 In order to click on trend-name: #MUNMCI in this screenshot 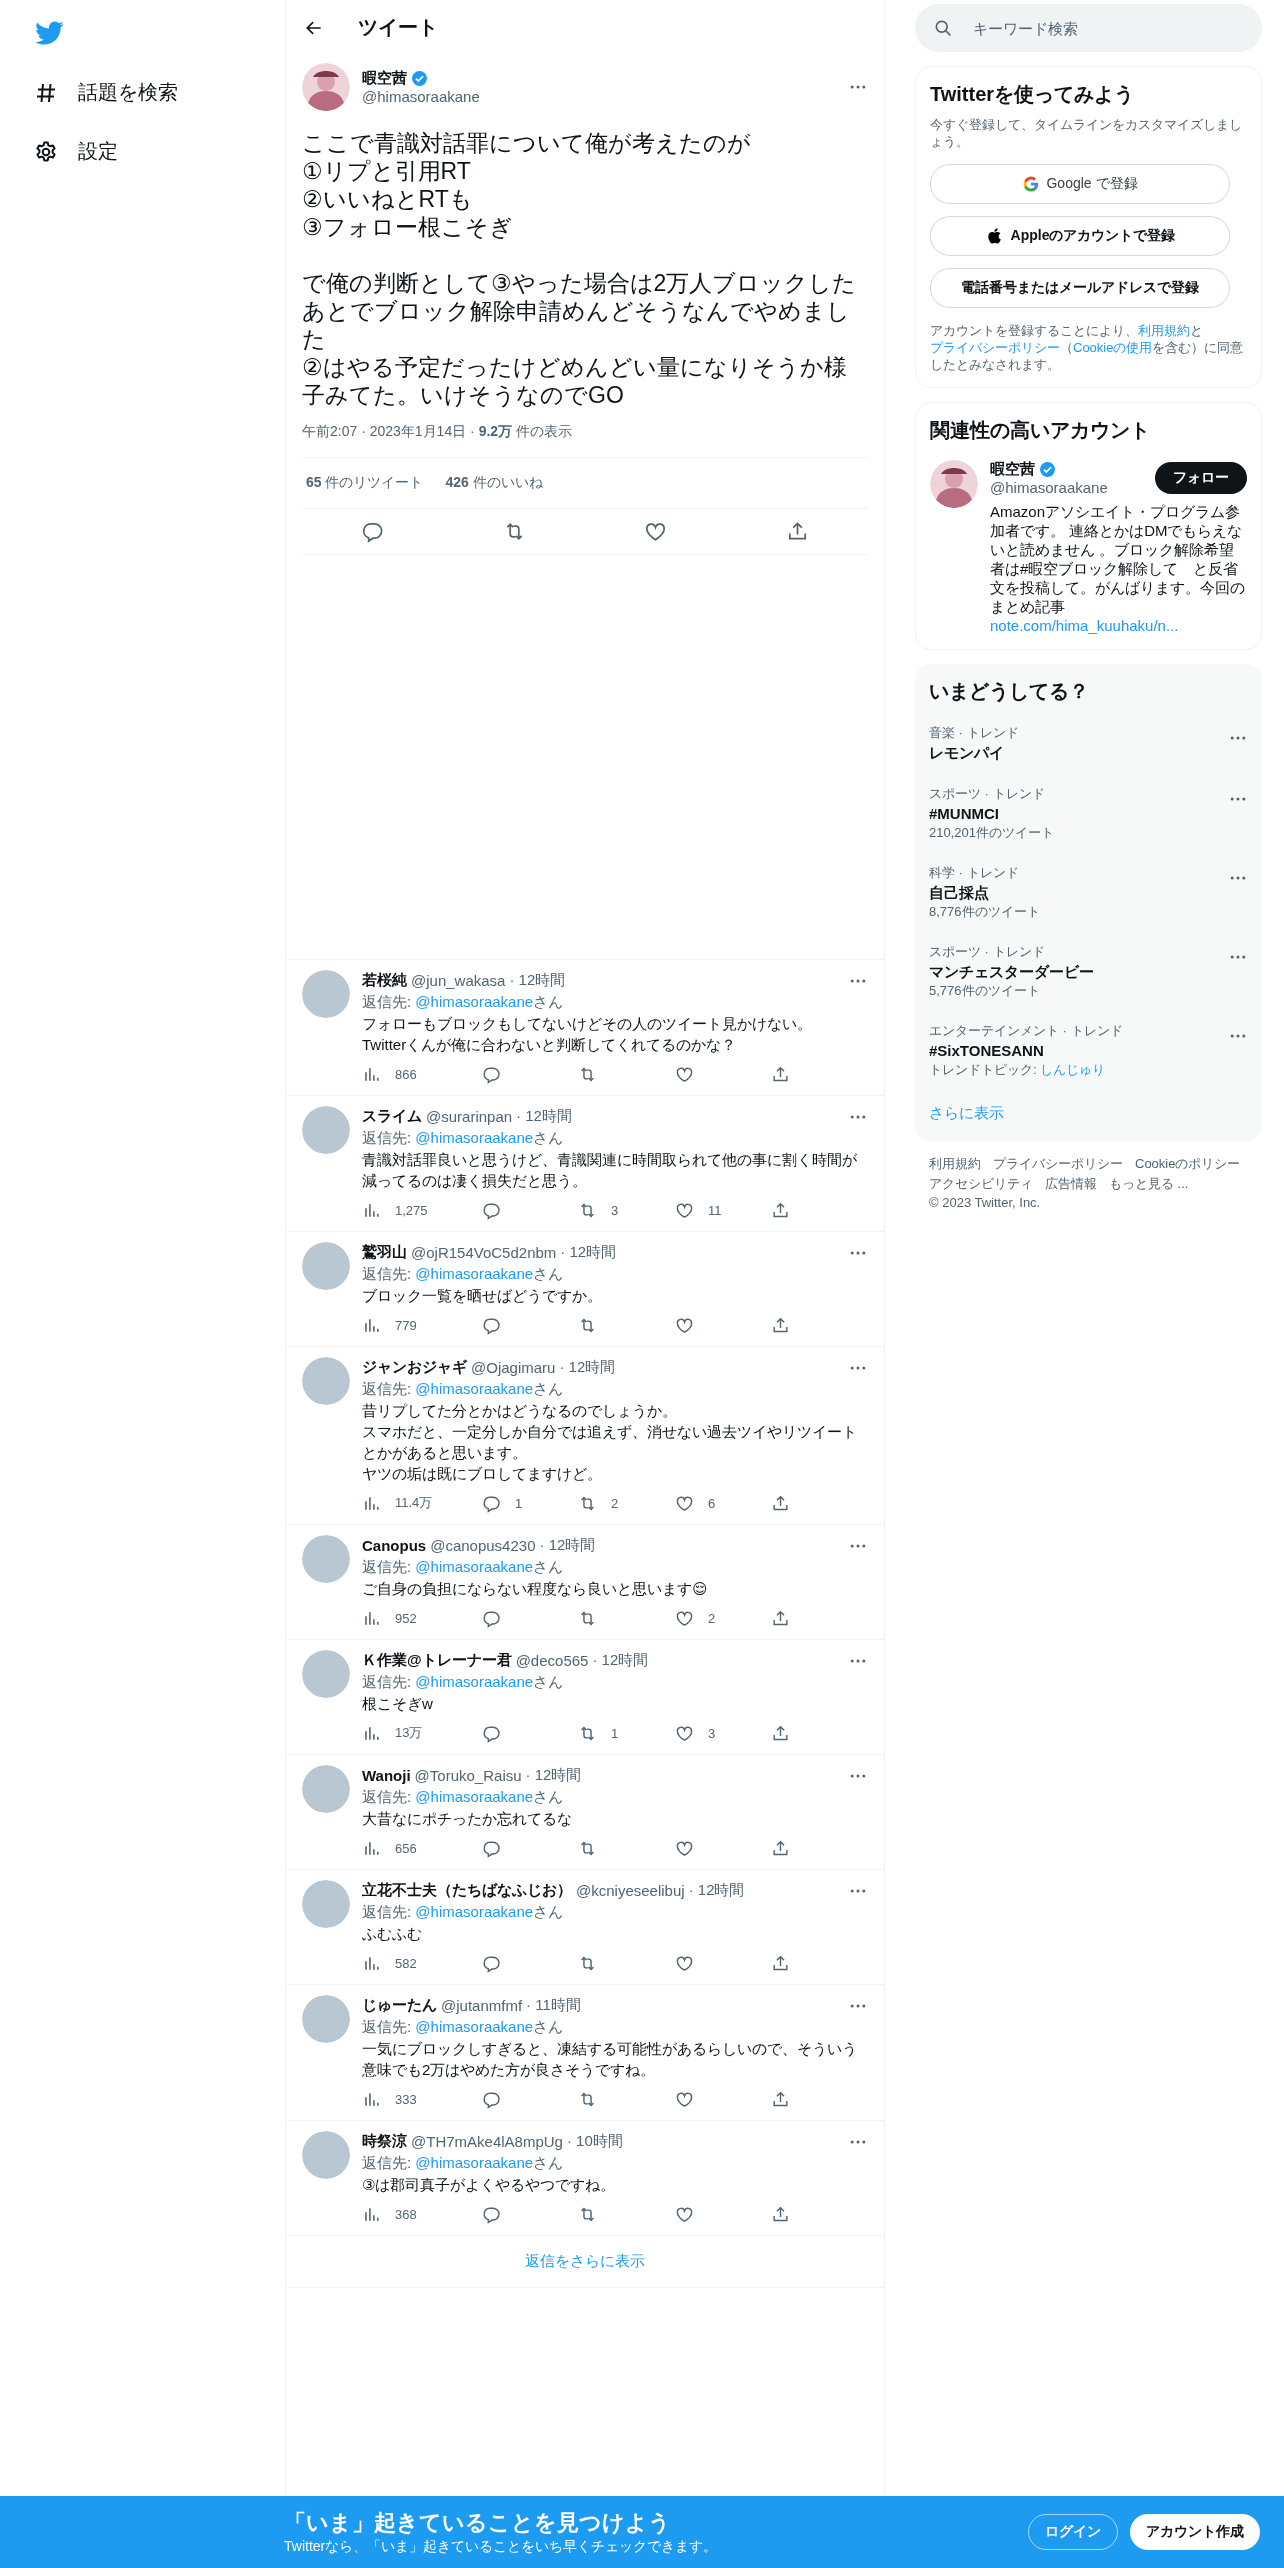, I will do `click(1078, 813)`.